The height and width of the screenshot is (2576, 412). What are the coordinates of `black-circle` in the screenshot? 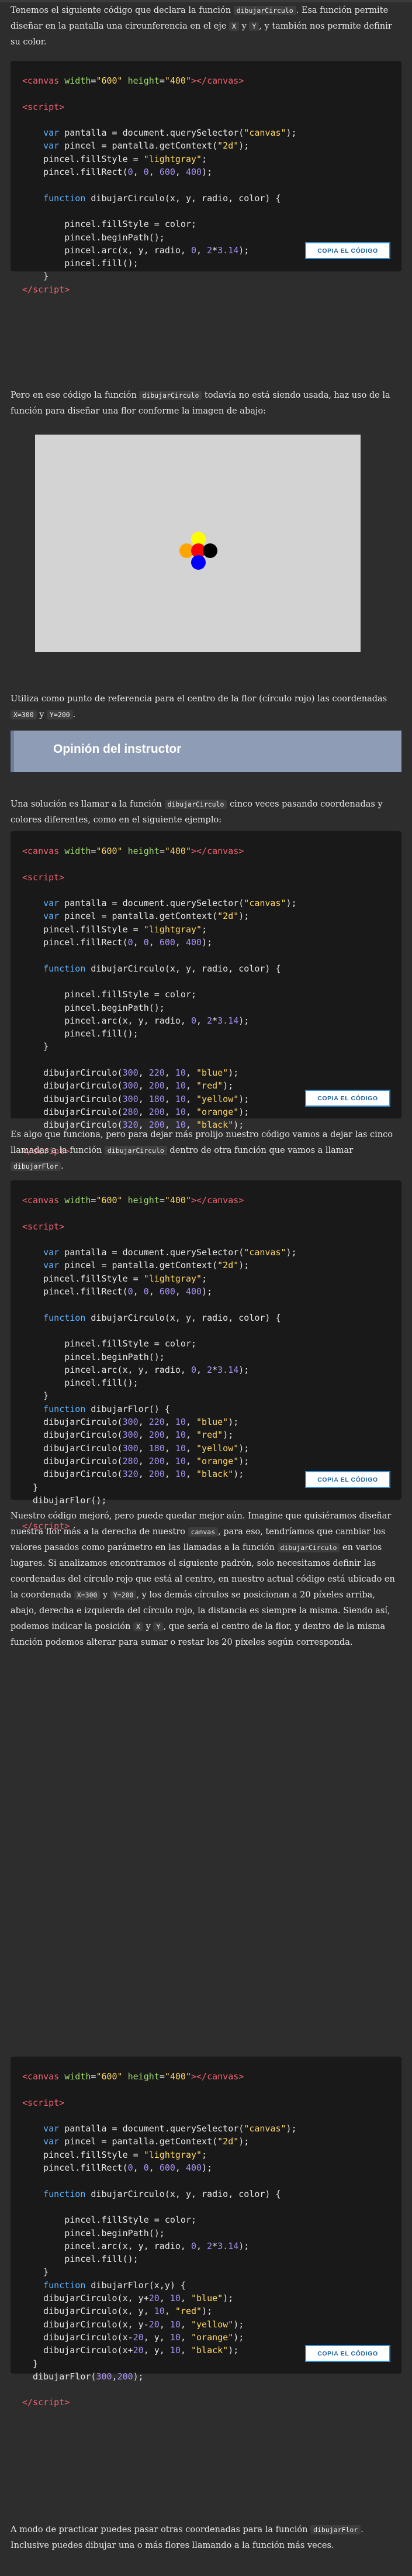 It's located at (210, 550).